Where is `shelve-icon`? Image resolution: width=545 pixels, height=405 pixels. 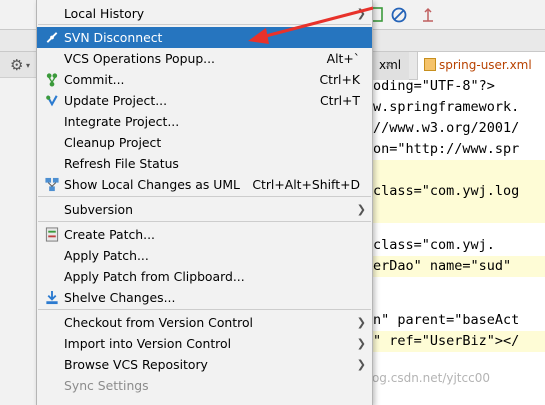 shelve-icon is located at coordinates (52, 297).